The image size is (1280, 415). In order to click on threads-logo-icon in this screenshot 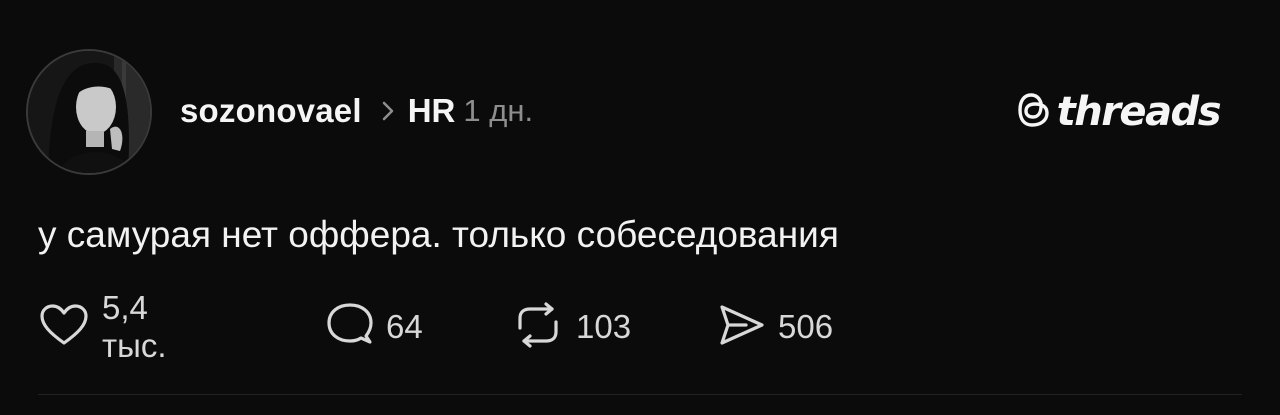, I will do `click(1034, 112)`.